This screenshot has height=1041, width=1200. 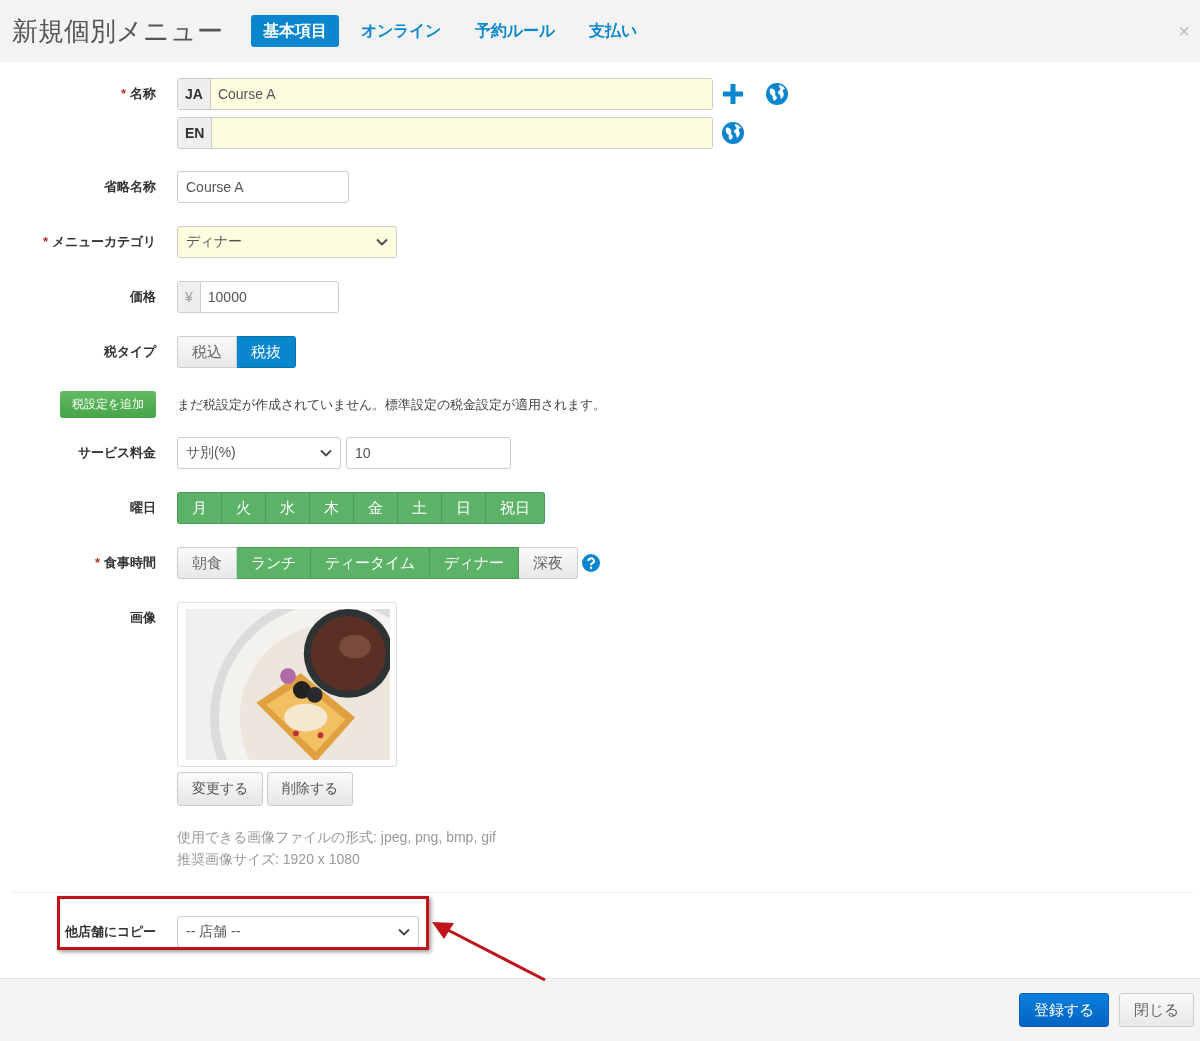 I want to click on footer-button: 登録する, so click(x=1064, y=1010).